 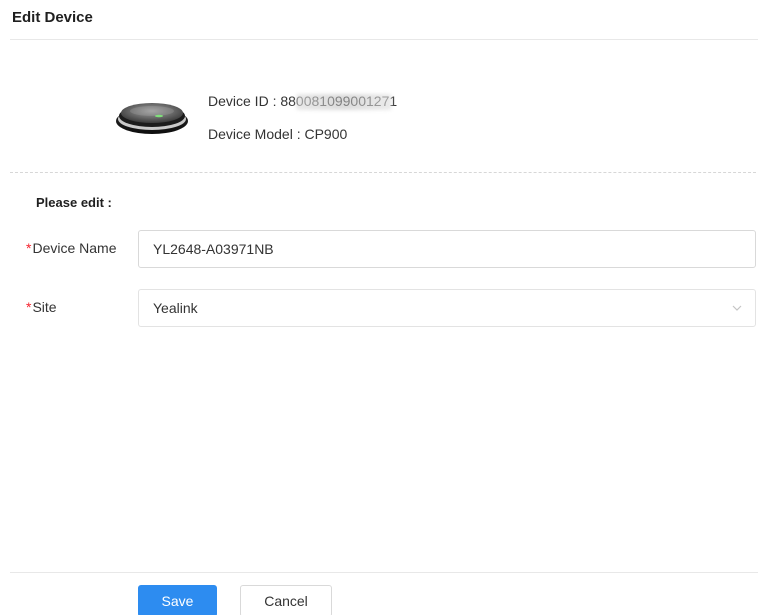 What do you see at coordinates (447, 308) in the screenshot?
I see `site-select: Yealink` at bounding box center [447, 308].